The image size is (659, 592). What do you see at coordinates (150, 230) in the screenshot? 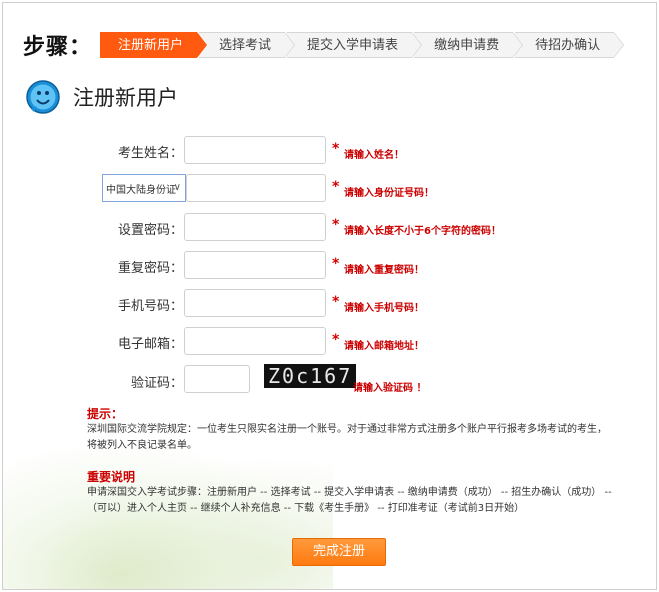
I see `password-label: 设置密码：` at bounding box center [150, 230].